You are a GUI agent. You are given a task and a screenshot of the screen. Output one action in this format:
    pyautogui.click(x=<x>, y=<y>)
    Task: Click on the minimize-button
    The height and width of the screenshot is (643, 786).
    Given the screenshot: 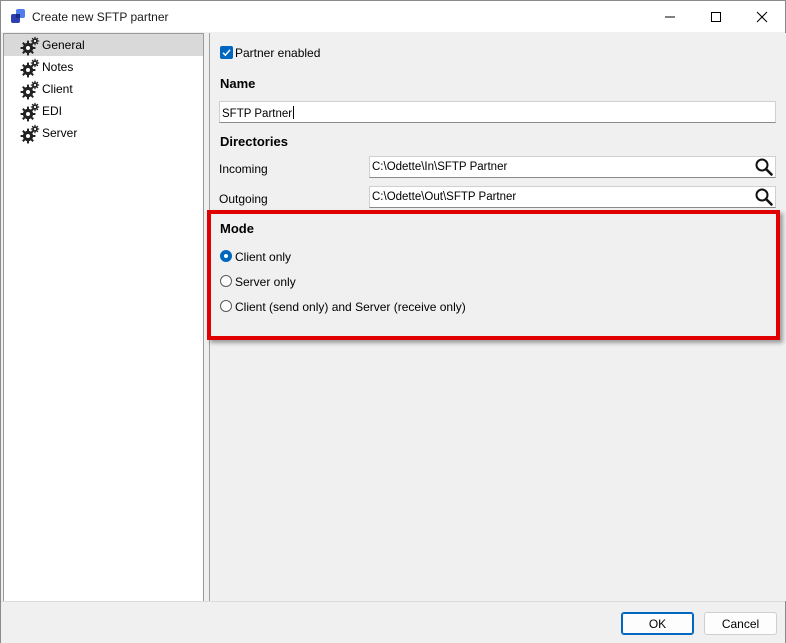 What is the action you would take?
    pyautogui.click(x=670, y=16)
    